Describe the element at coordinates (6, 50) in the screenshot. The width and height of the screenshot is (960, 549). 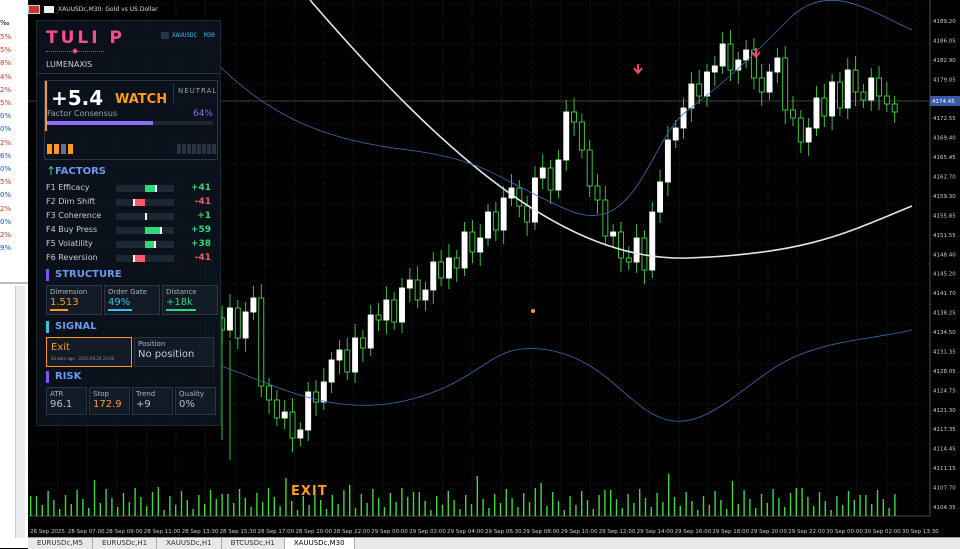
I see `market-watch-value: 5%` at that location.